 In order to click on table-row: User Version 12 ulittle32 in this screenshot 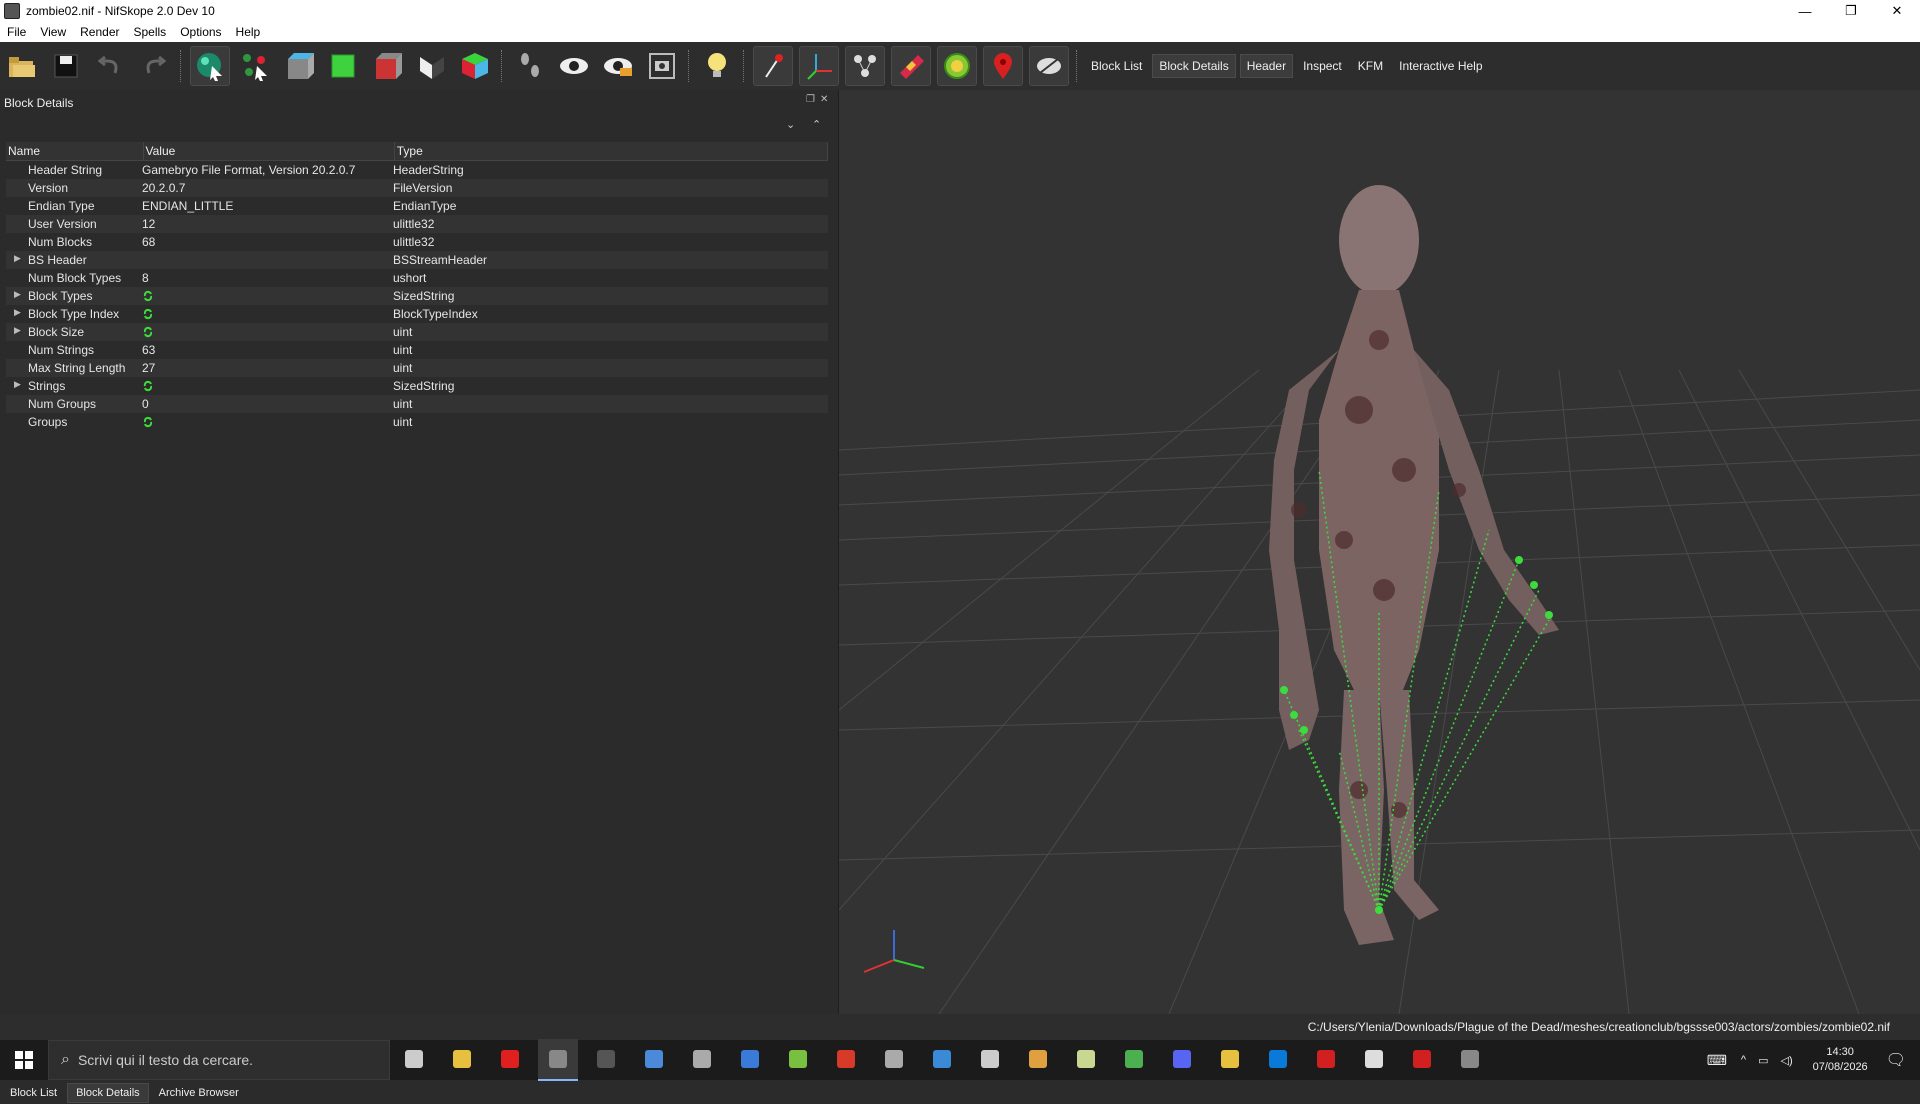, I will do `click(417, 224)`.